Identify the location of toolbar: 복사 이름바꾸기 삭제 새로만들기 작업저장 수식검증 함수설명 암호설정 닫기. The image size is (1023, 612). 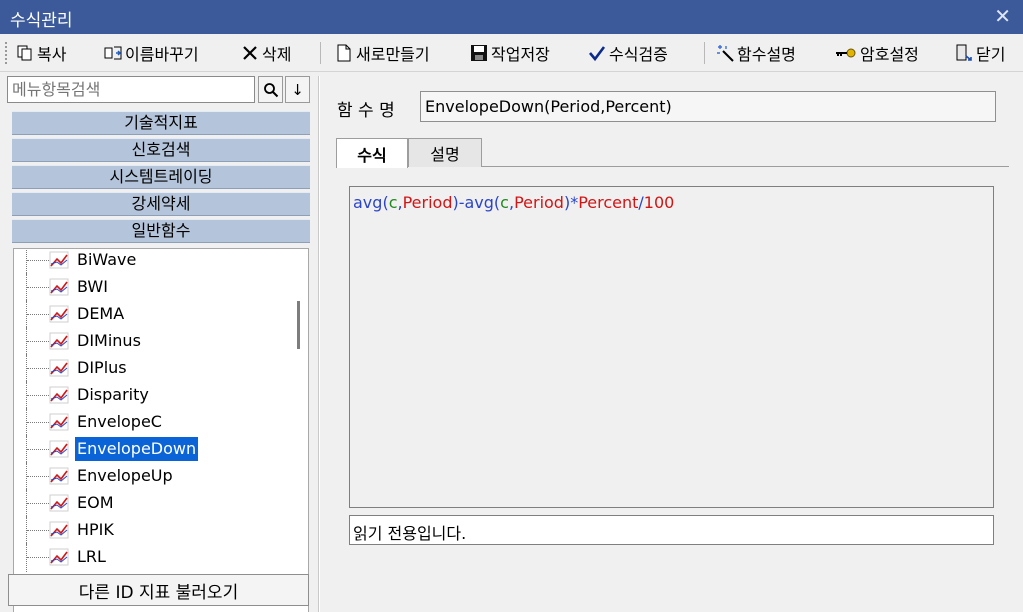
(511, 53).